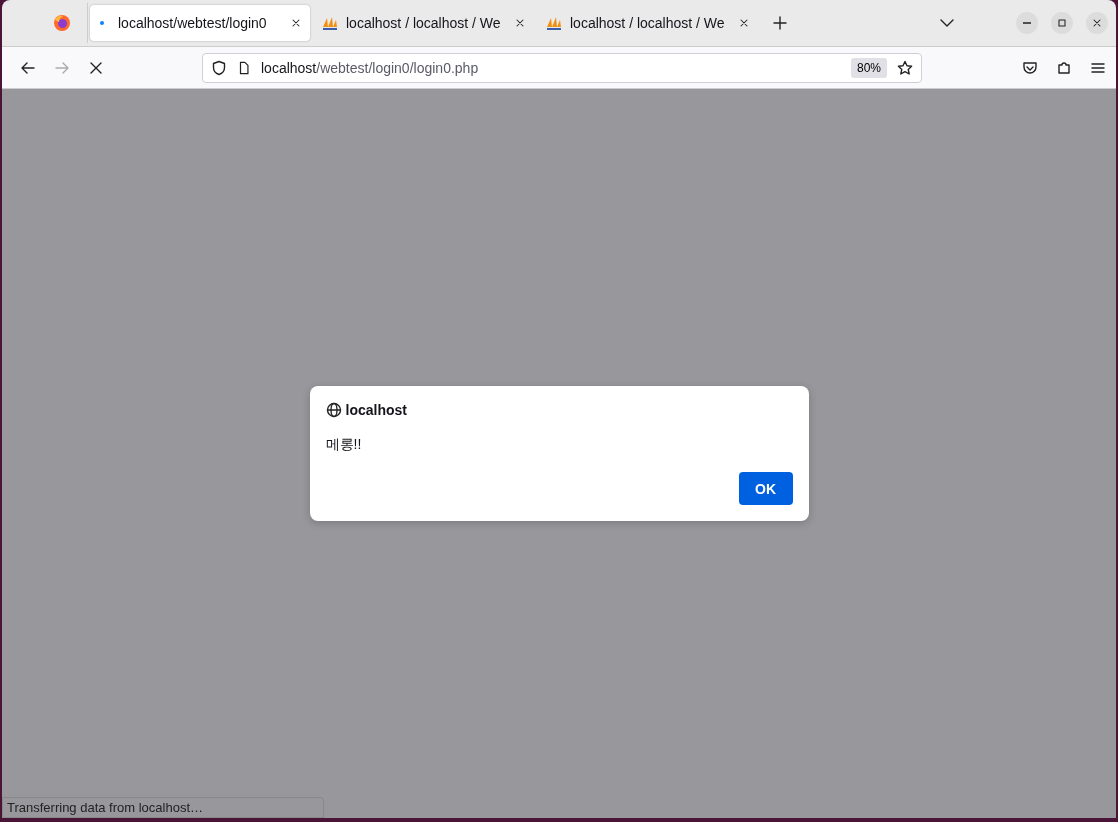  I want to click on loading-dot-icon, so click(102, 23).